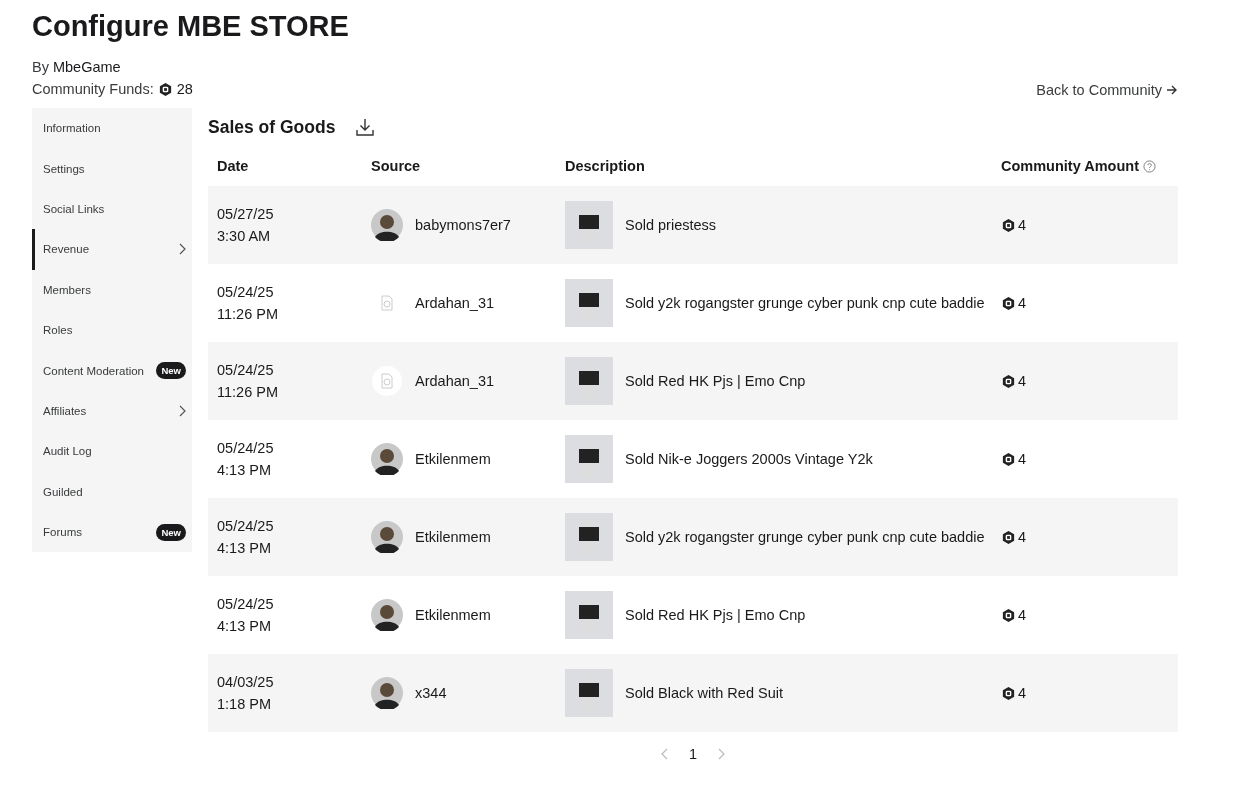 This screenshot has width=1246, height=794. I want to click on time-cell-text: 3:30 AM, so click(244, 236).